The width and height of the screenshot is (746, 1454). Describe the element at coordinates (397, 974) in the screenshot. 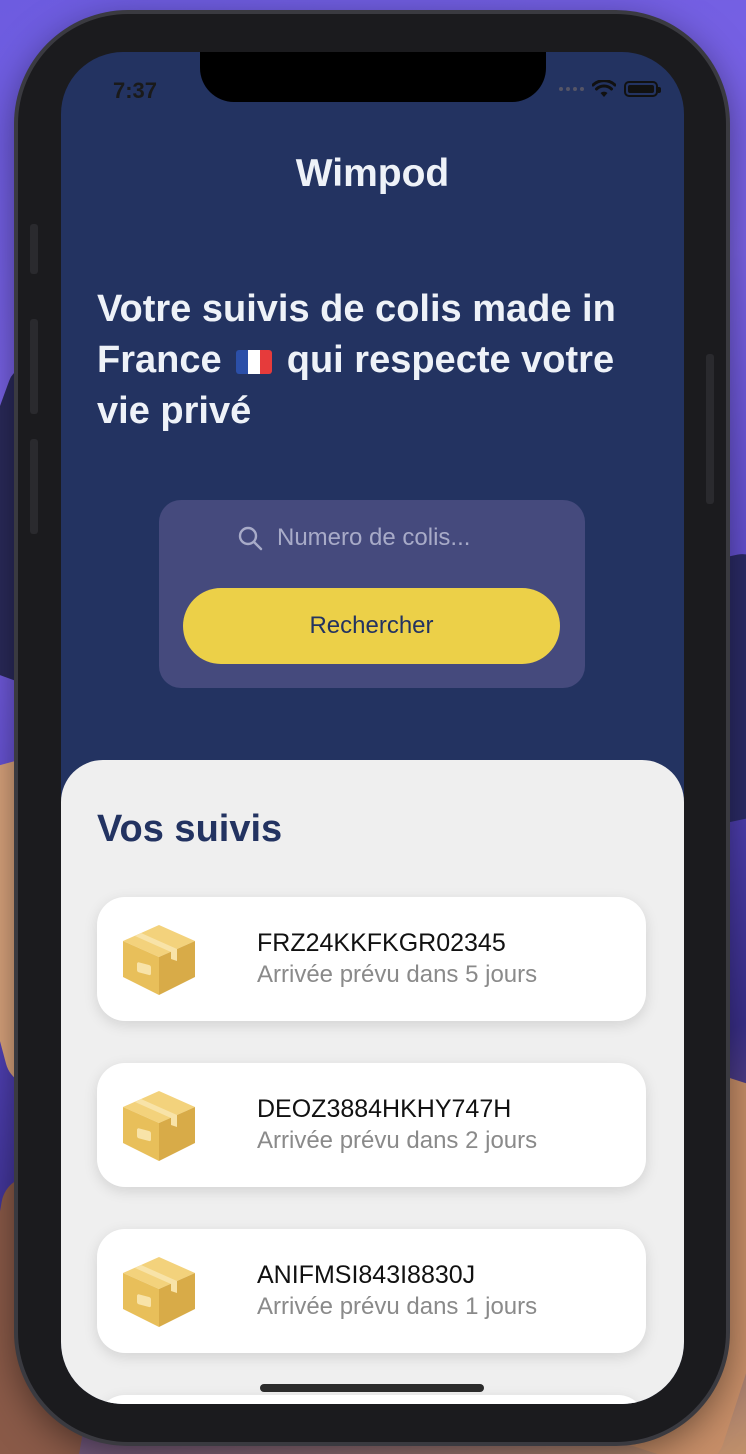

I see `tracking-eta: Arrivée prévu dans 5 jours` at that location.